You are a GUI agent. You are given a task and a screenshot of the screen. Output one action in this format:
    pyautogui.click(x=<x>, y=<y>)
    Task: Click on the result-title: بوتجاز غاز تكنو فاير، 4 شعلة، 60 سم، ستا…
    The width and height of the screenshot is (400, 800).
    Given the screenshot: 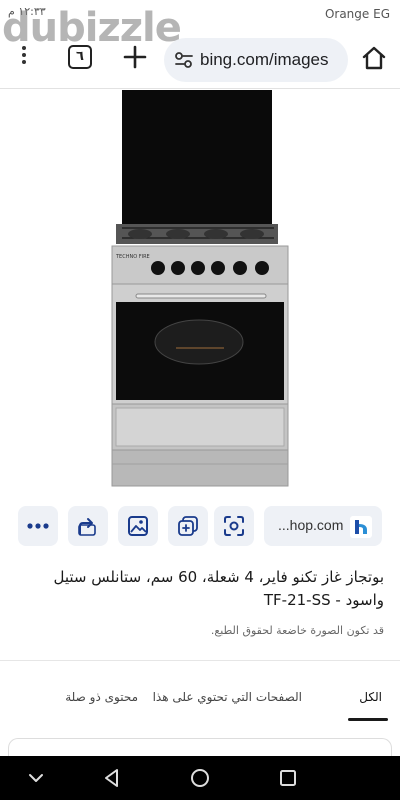 What is the action you would take?
    pyautogui.click(x=199, y=589)
    